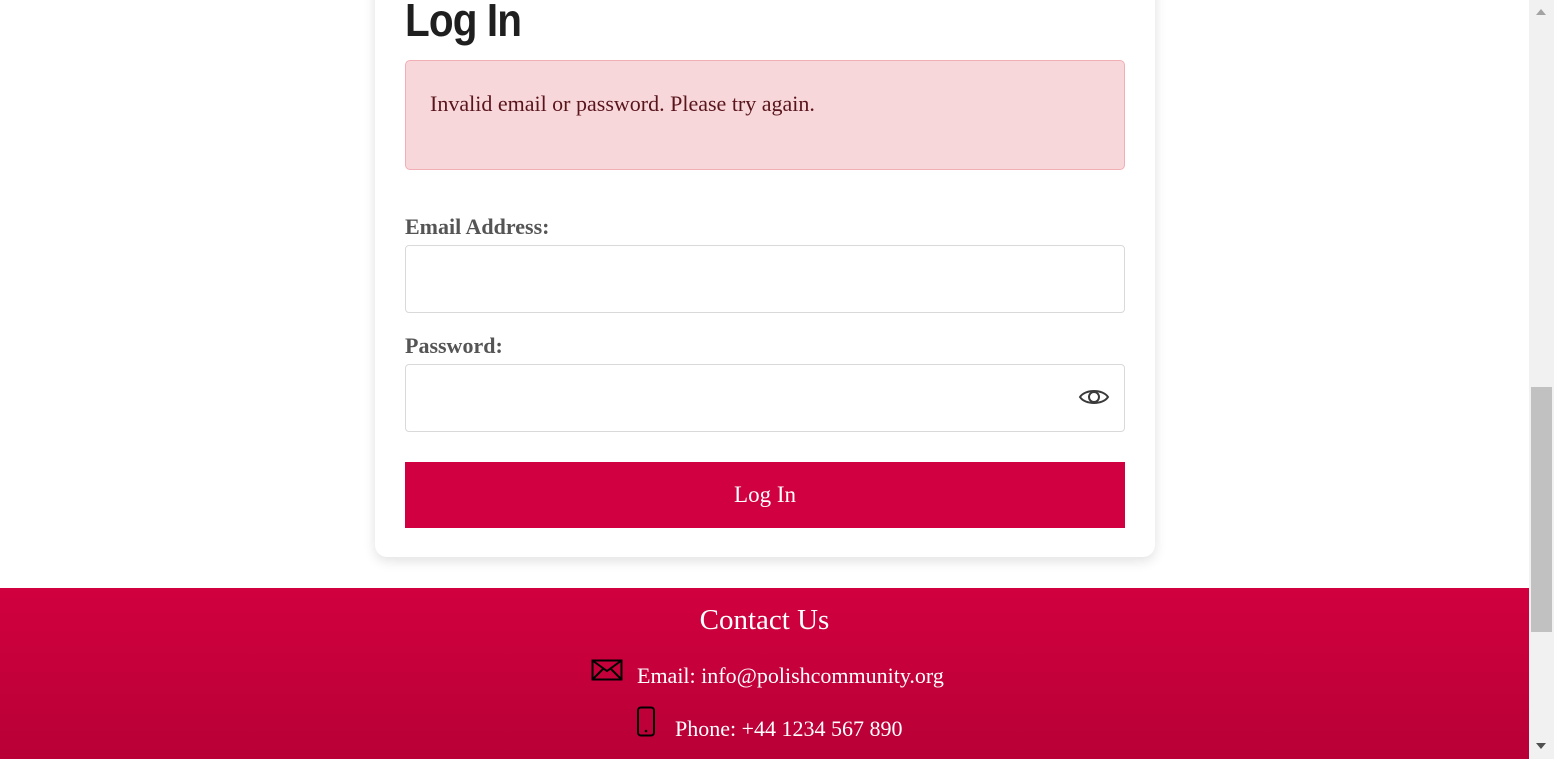 This screenshot has width=1554, height=759. What do you see at coordinates (463, 23) in the screenshot?
I see `page-title: Log In` at bounding box center [463, 23].